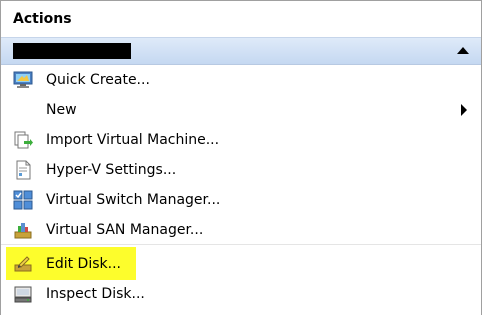 This screenshot has height=315, width=482. I want to click on import-vm-icon, so click(23, 140).